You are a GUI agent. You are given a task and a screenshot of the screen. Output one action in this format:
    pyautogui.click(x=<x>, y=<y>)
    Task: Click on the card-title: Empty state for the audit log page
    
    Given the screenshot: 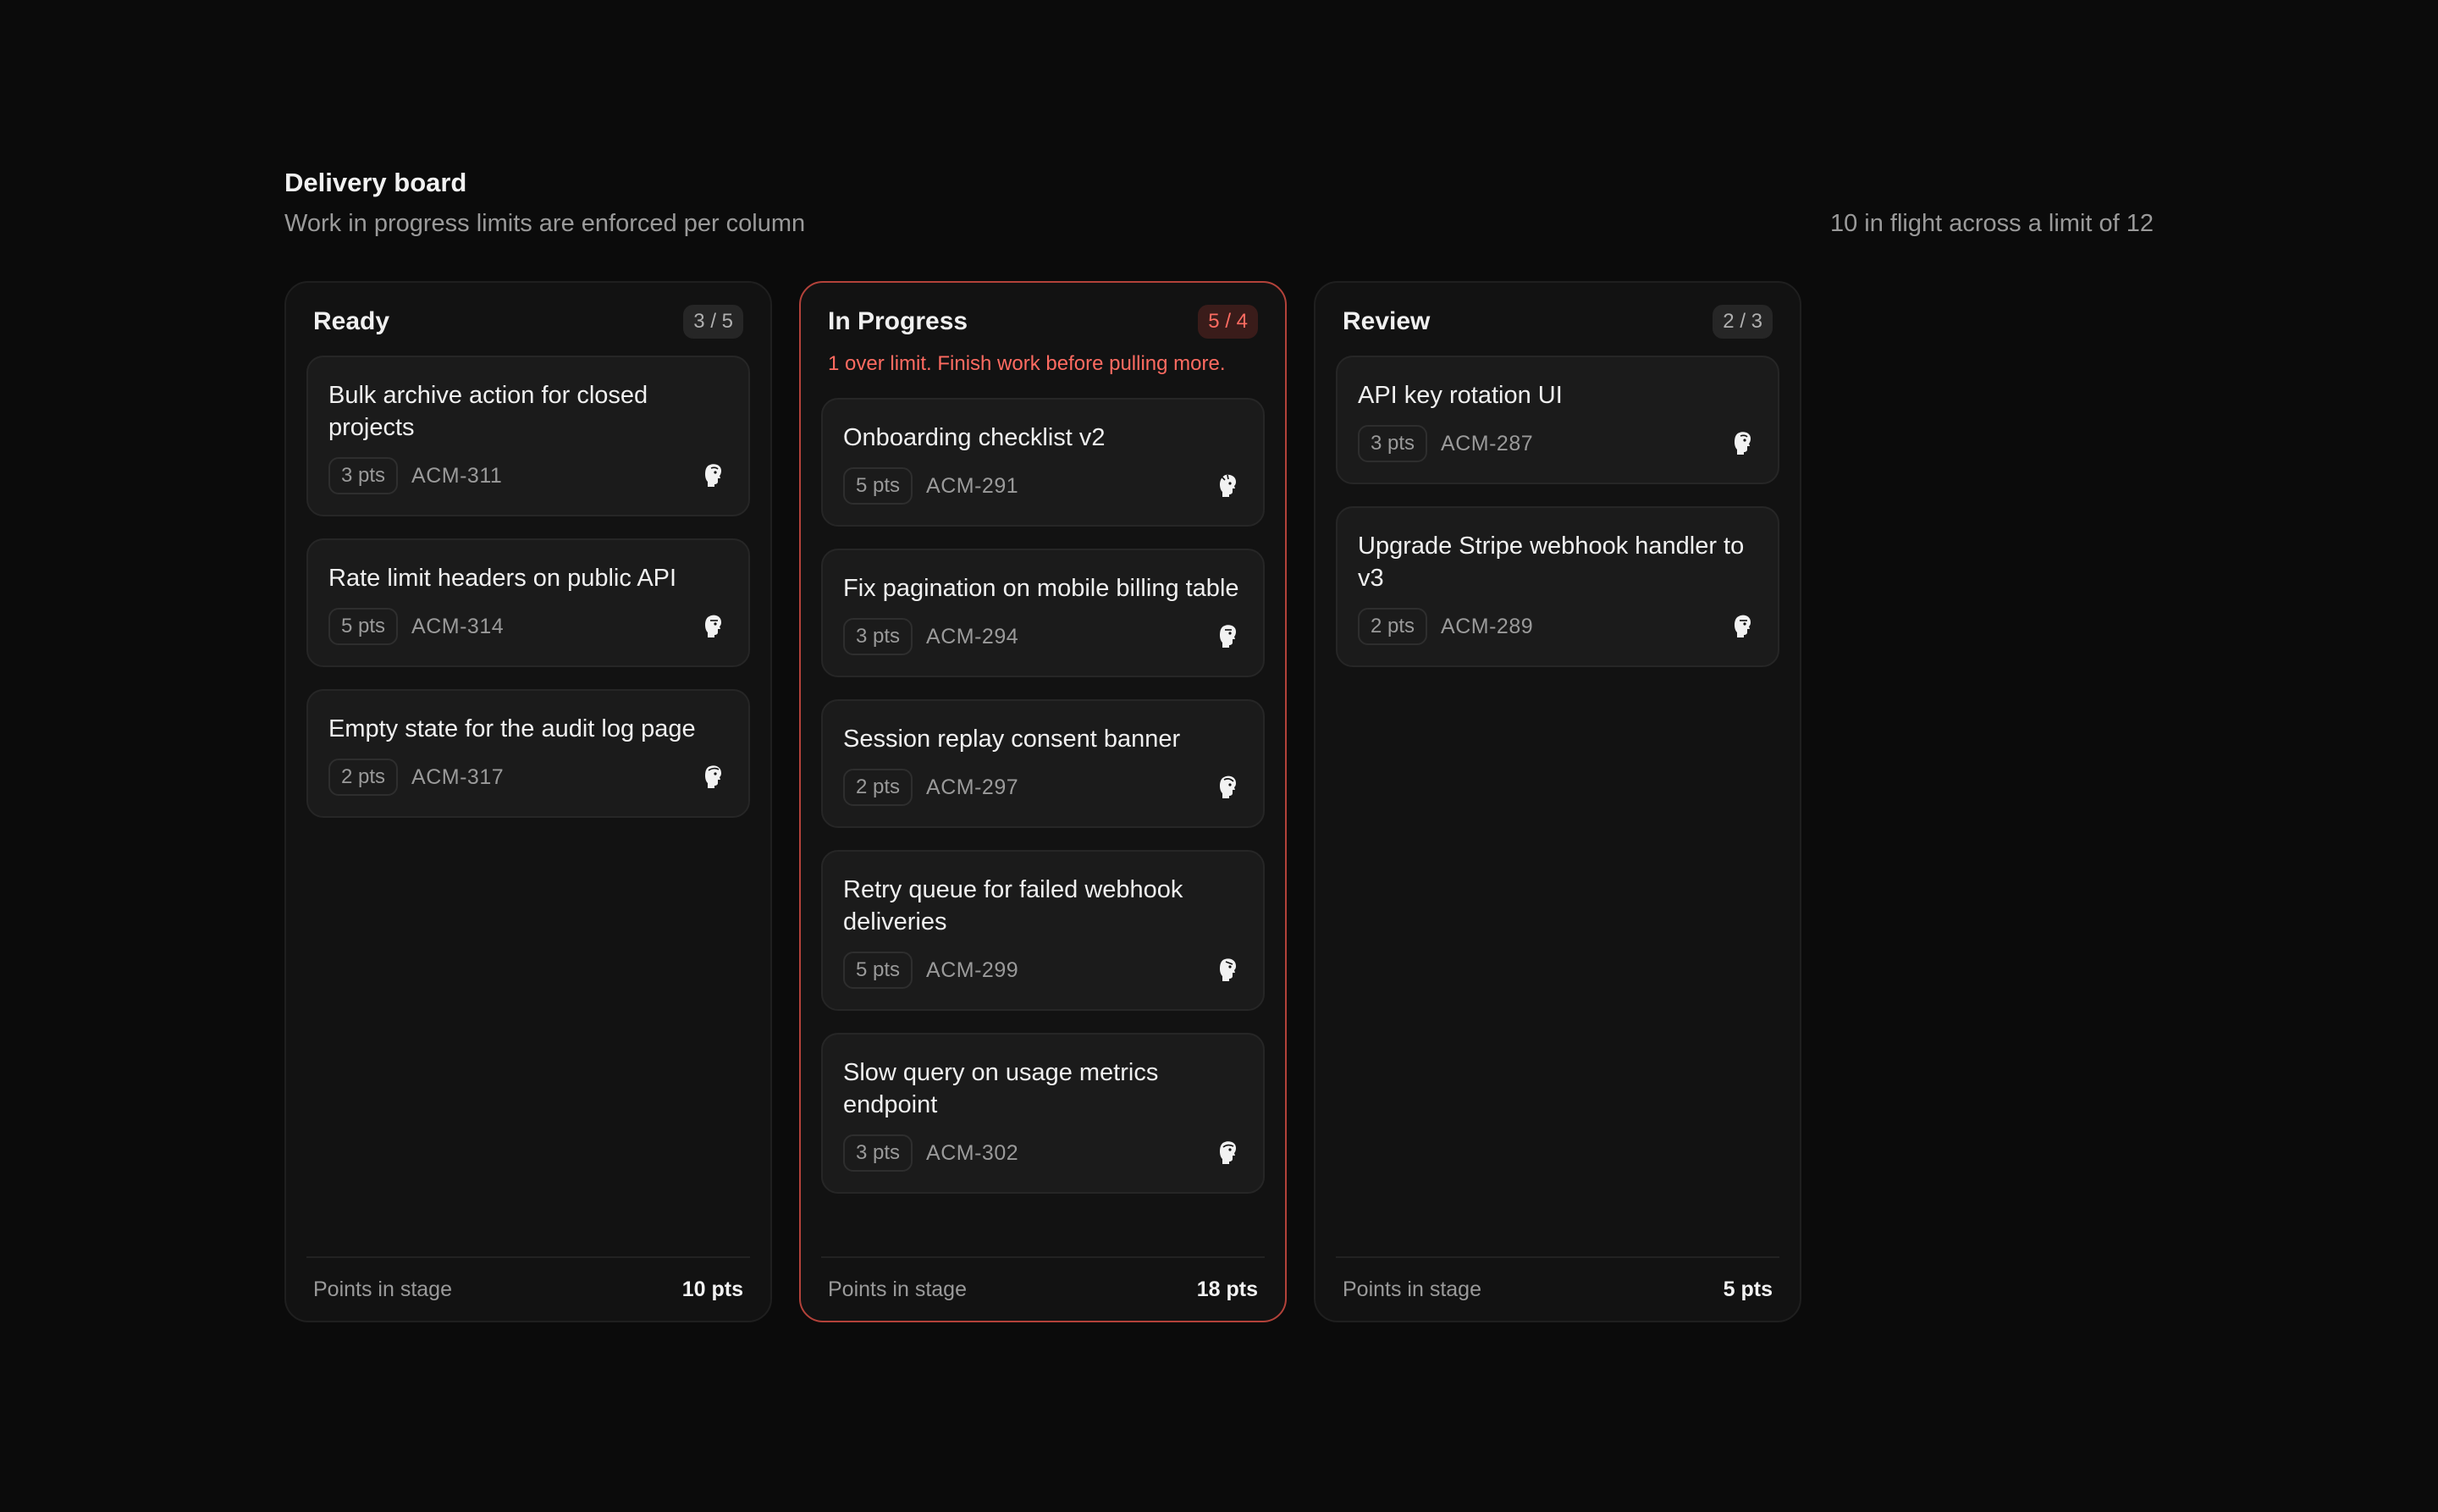 What is the action you would take?
    pyautogui.click(x=512, y=728)
    